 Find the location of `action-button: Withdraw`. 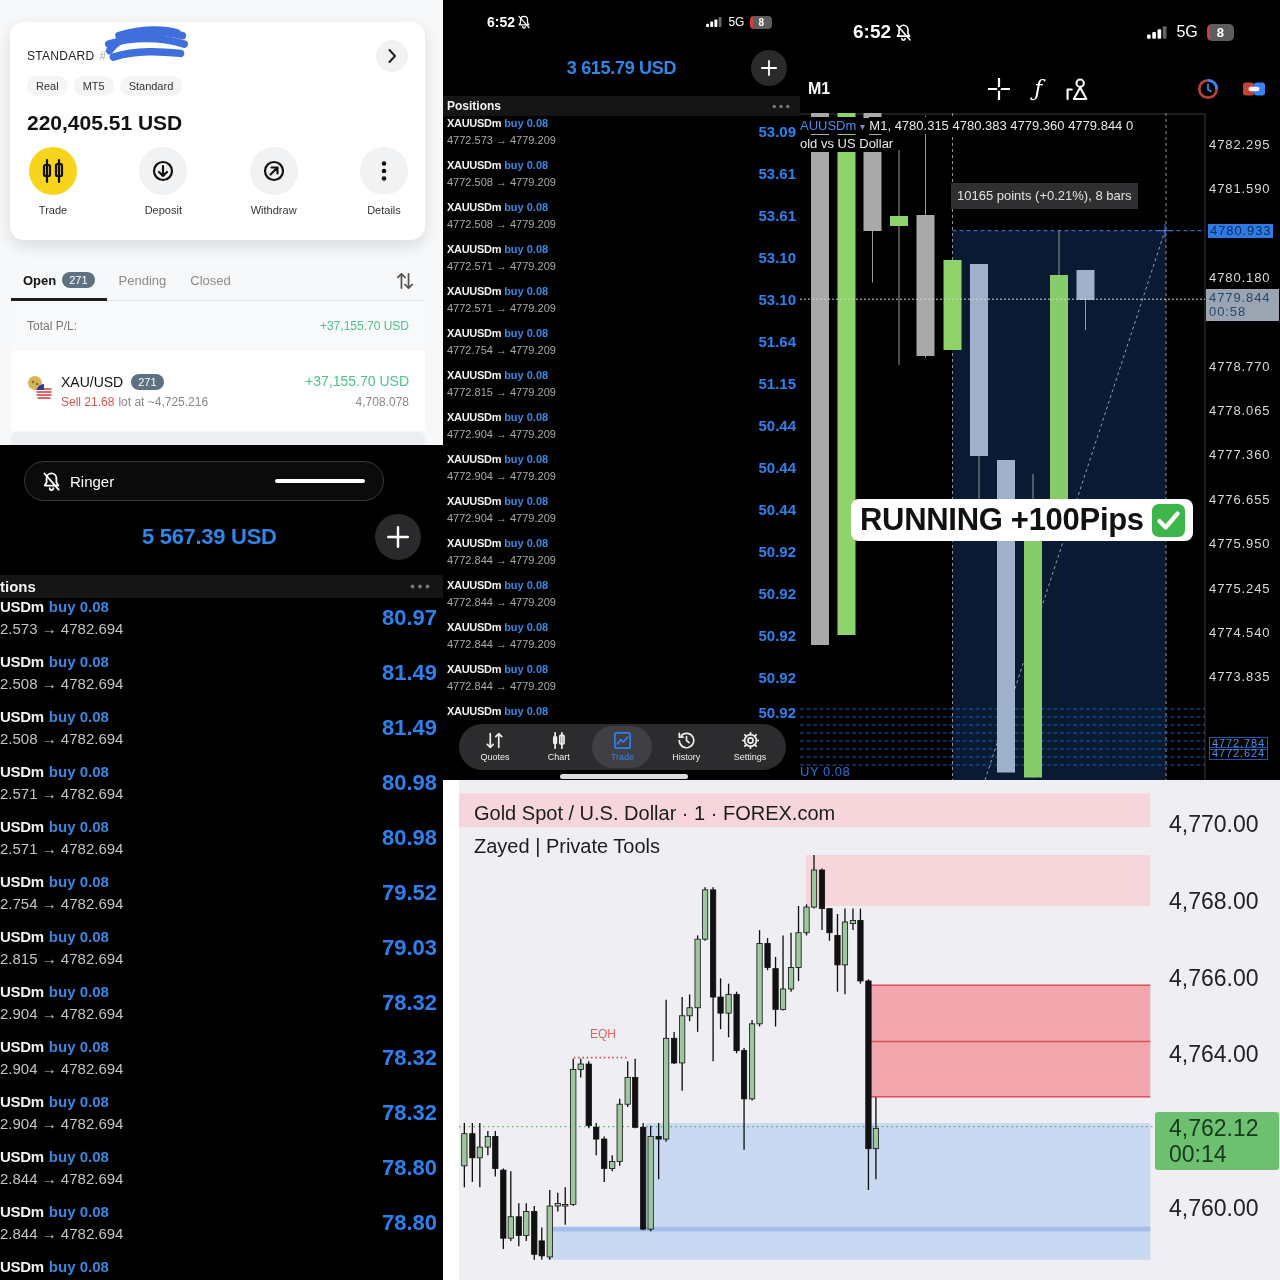

action-button: Withdraw is located at coordinates (273, 181).